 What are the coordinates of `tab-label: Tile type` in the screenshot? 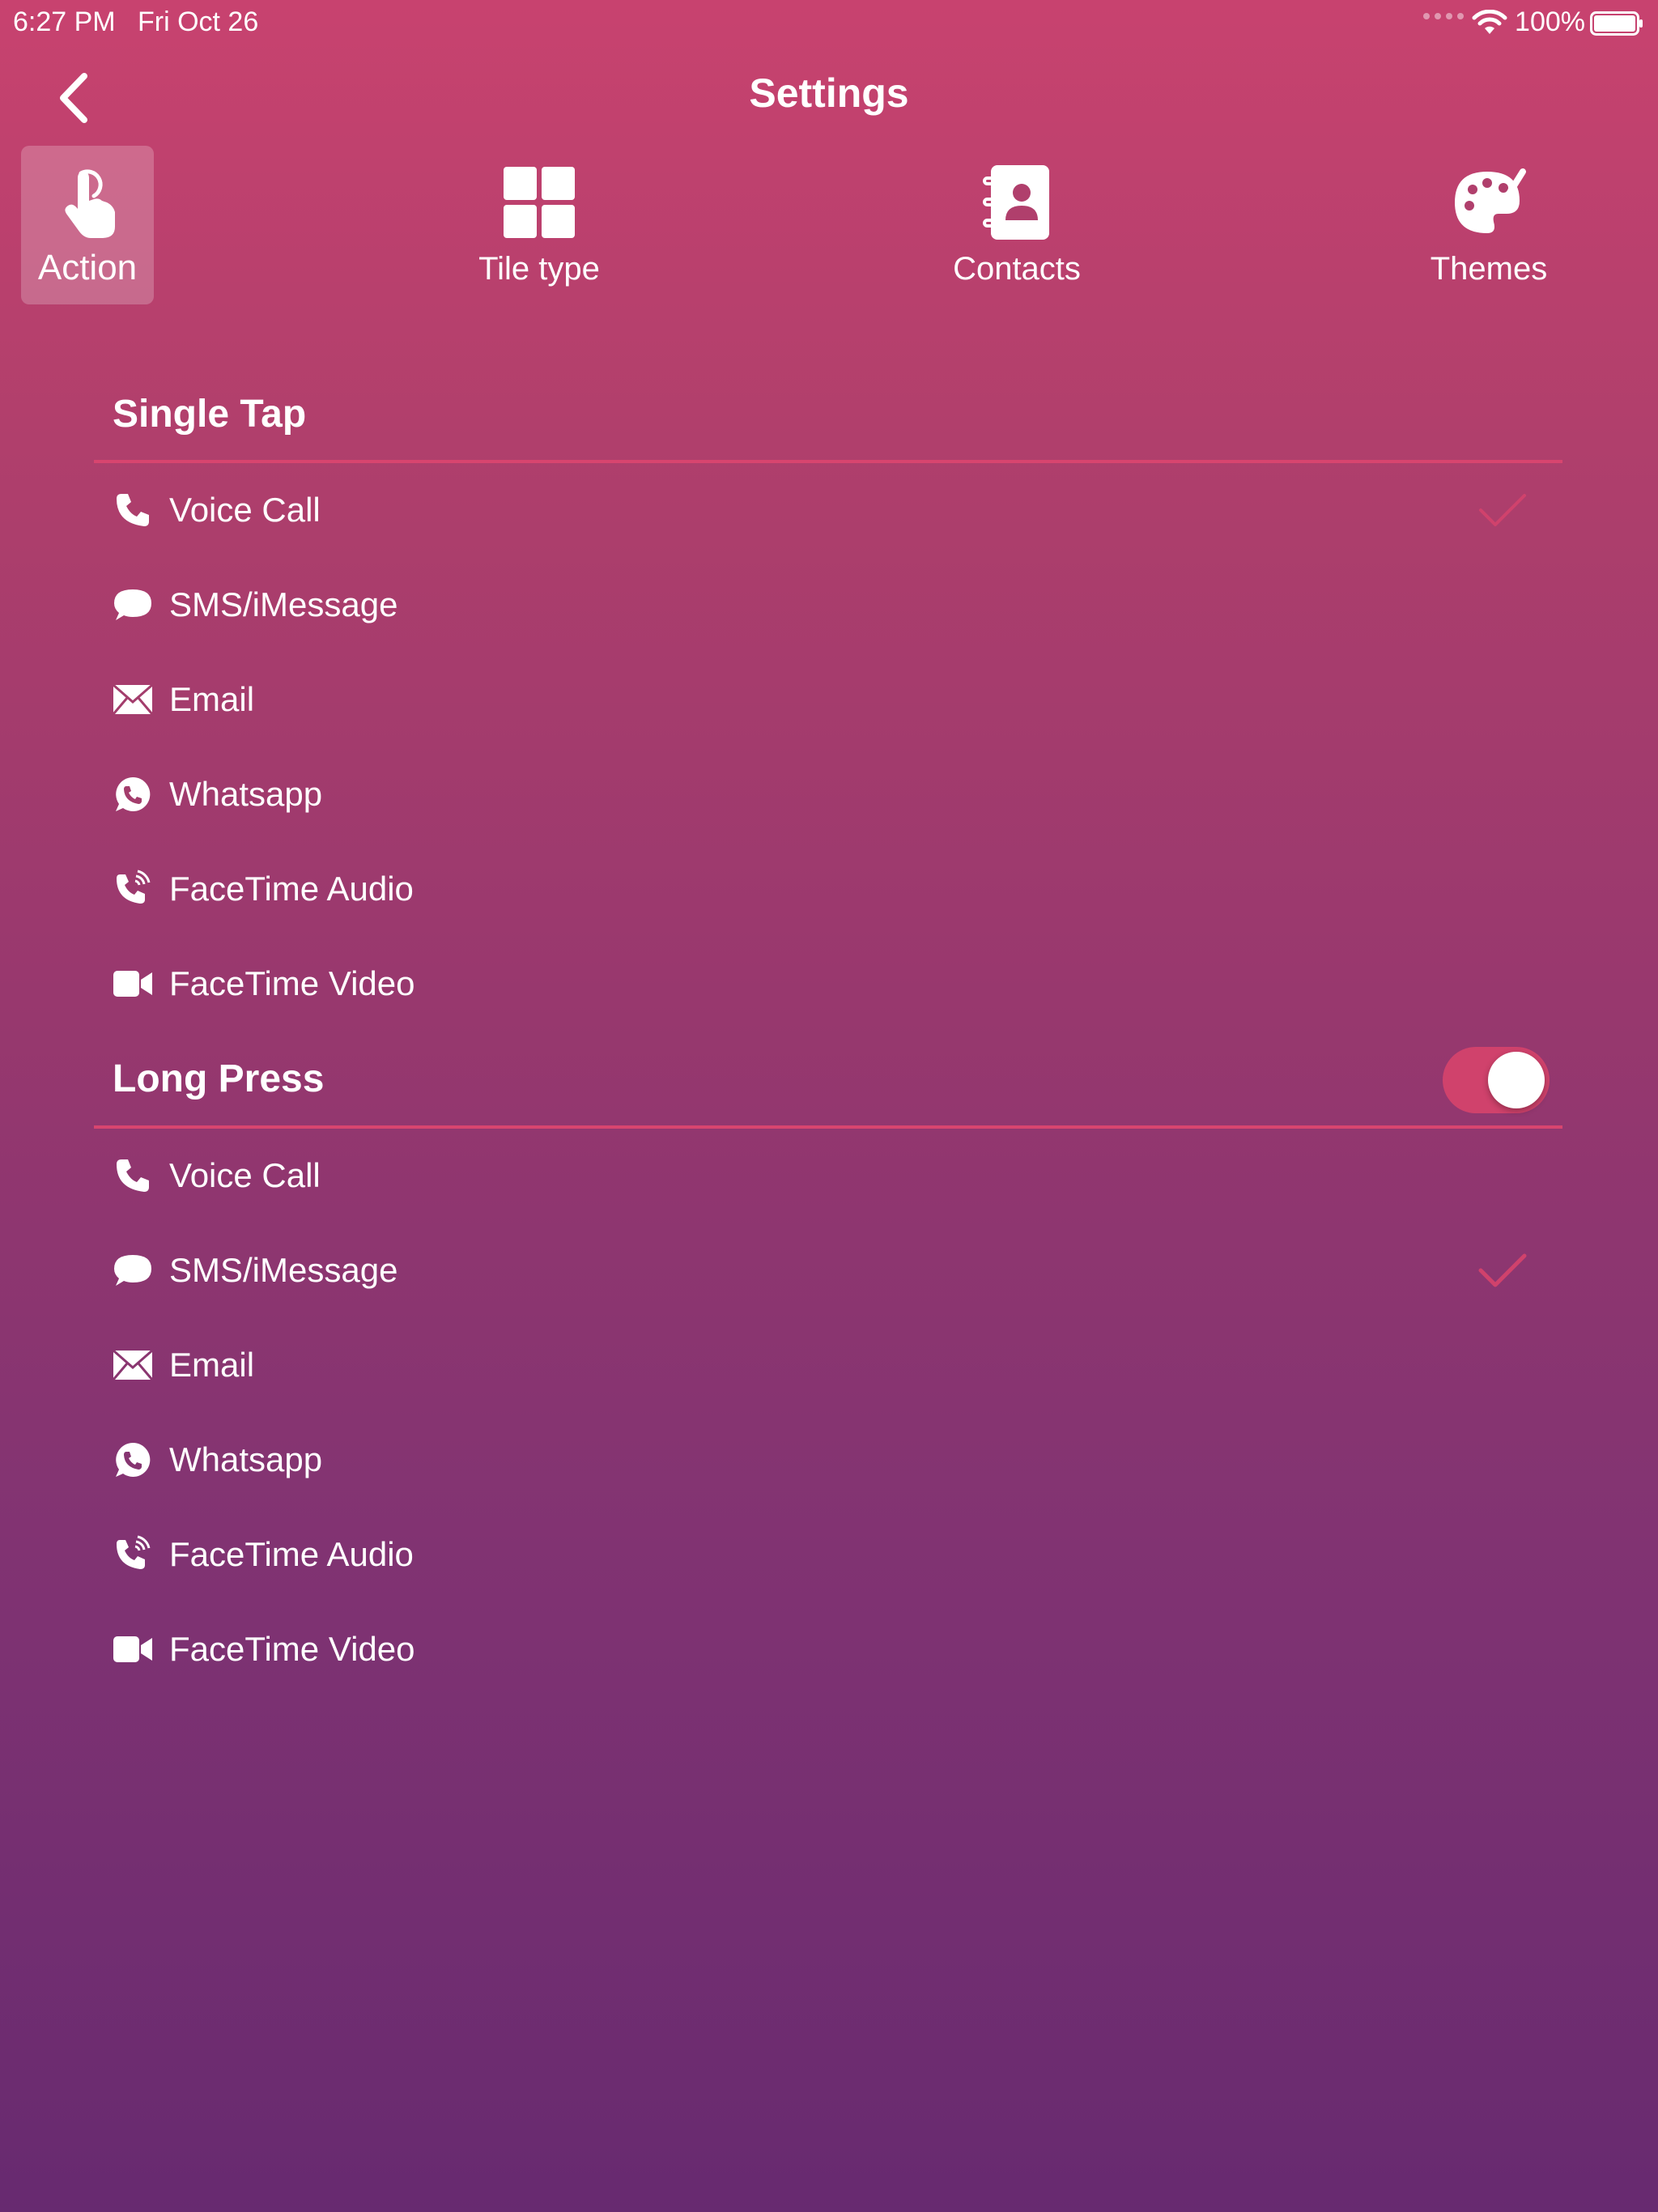 It's located at (539, 269).